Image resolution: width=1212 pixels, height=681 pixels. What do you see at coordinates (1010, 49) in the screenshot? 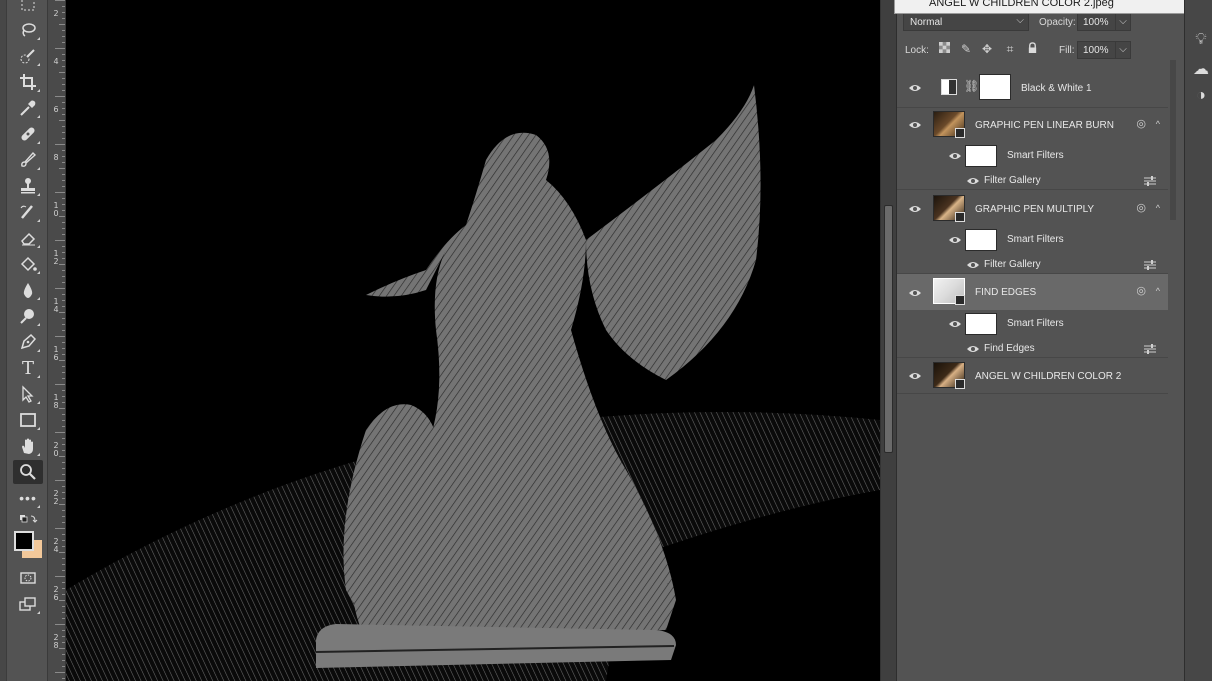
I see `lock-artboard-icon: ⌗` at bounding box center [1010, 49].